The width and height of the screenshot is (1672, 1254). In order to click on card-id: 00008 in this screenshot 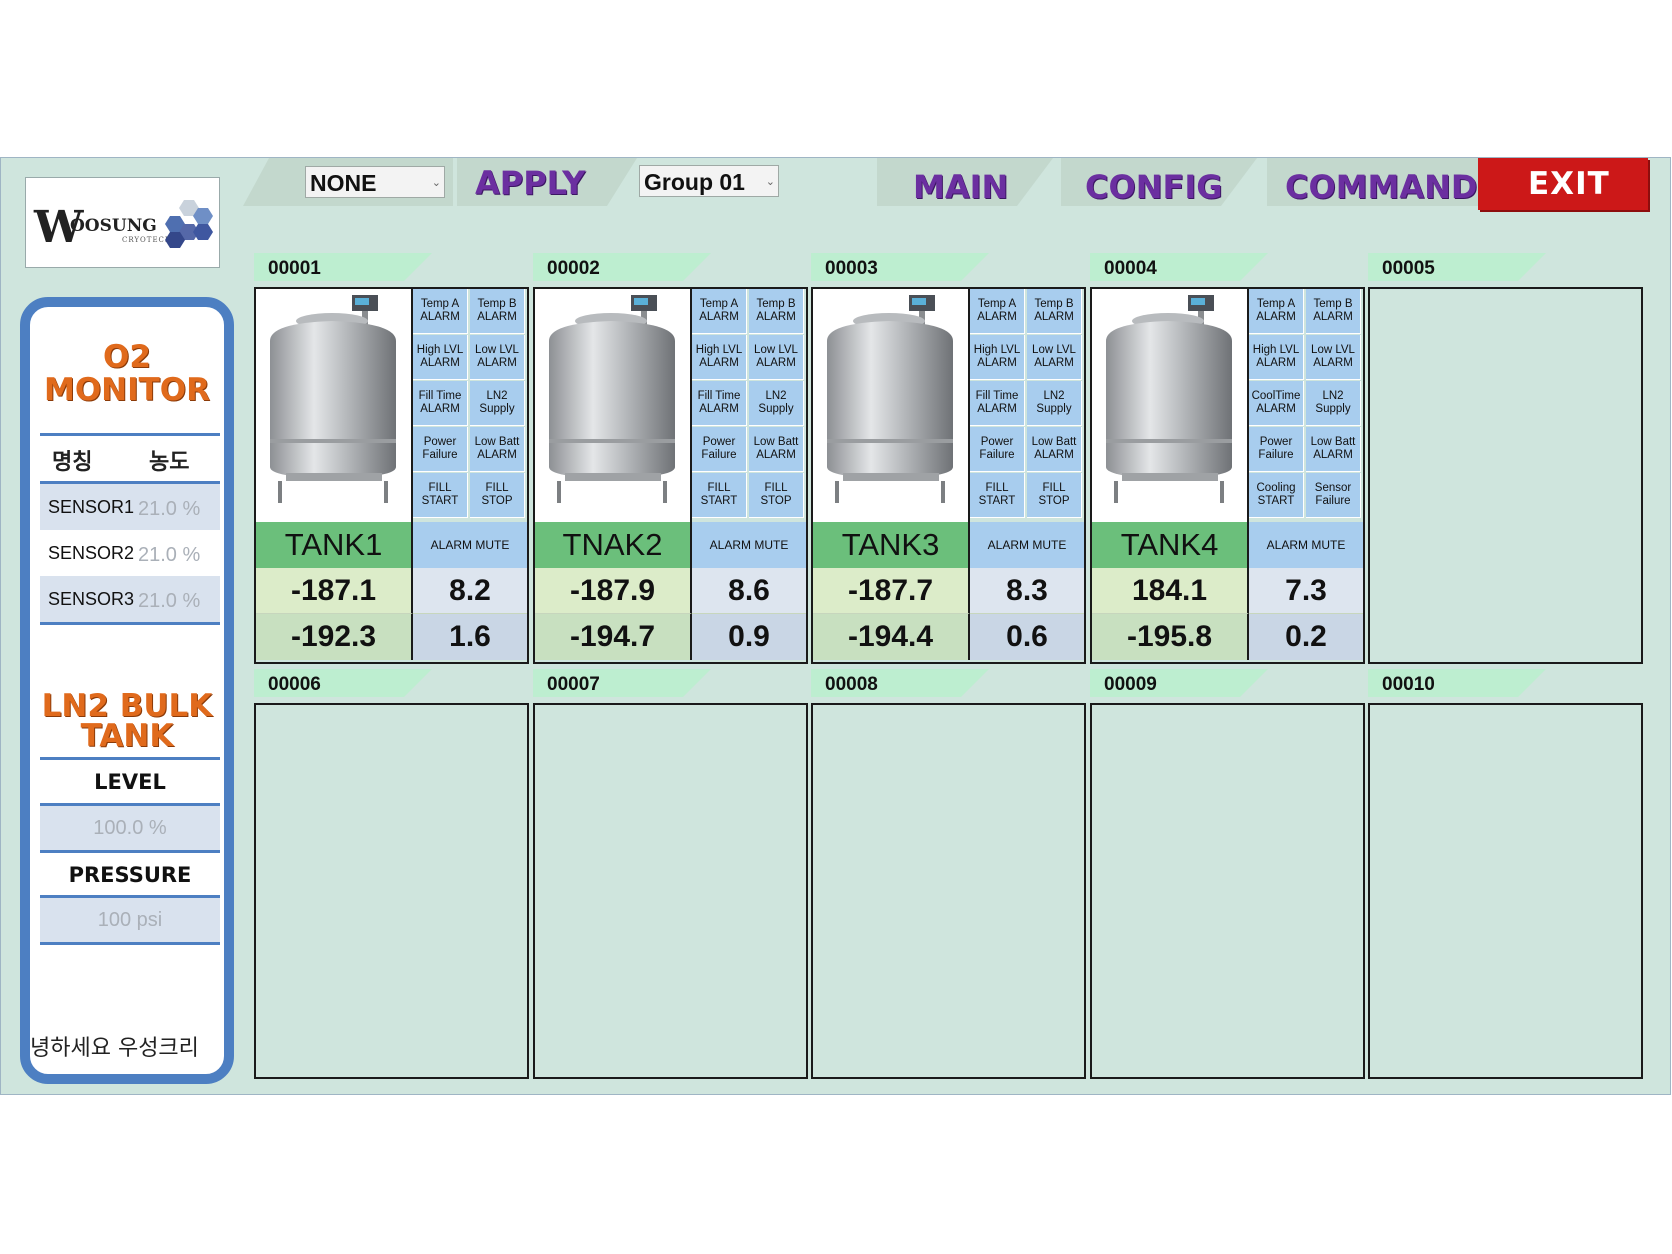, I will do `click(851, 684)`.